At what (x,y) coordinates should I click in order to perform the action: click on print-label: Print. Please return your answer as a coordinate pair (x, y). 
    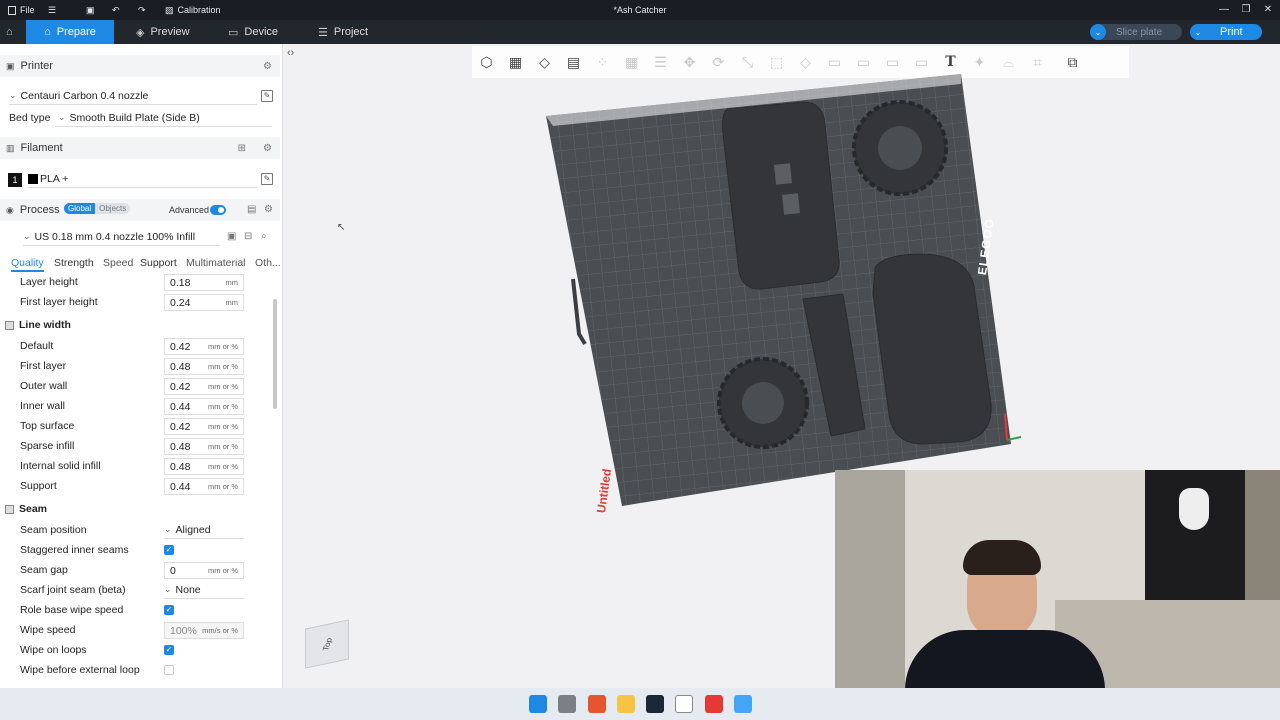
    Looking at the image, I should click on (1231, 32).